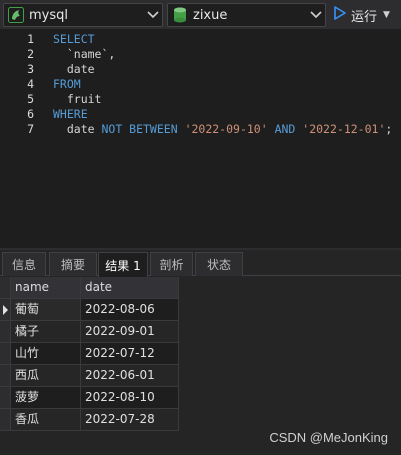 The height and width of the screenshot is (455, 401). I want to click on table-row: 葡萄 2022-08-06, so click(89, 310).